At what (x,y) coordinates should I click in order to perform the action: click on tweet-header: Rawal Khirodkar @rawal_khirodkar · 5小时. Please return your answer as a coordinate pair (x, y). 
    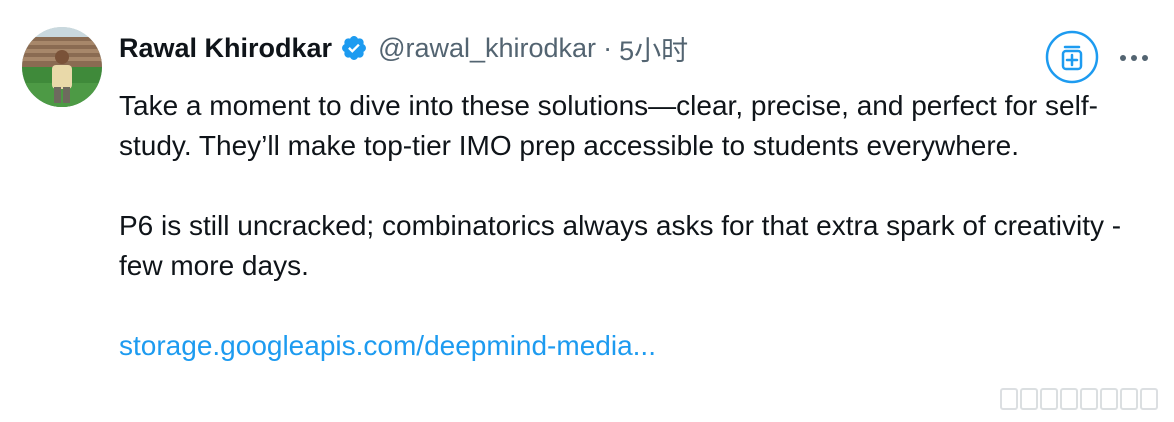
    Looking at the image, I should click on (403, 48).